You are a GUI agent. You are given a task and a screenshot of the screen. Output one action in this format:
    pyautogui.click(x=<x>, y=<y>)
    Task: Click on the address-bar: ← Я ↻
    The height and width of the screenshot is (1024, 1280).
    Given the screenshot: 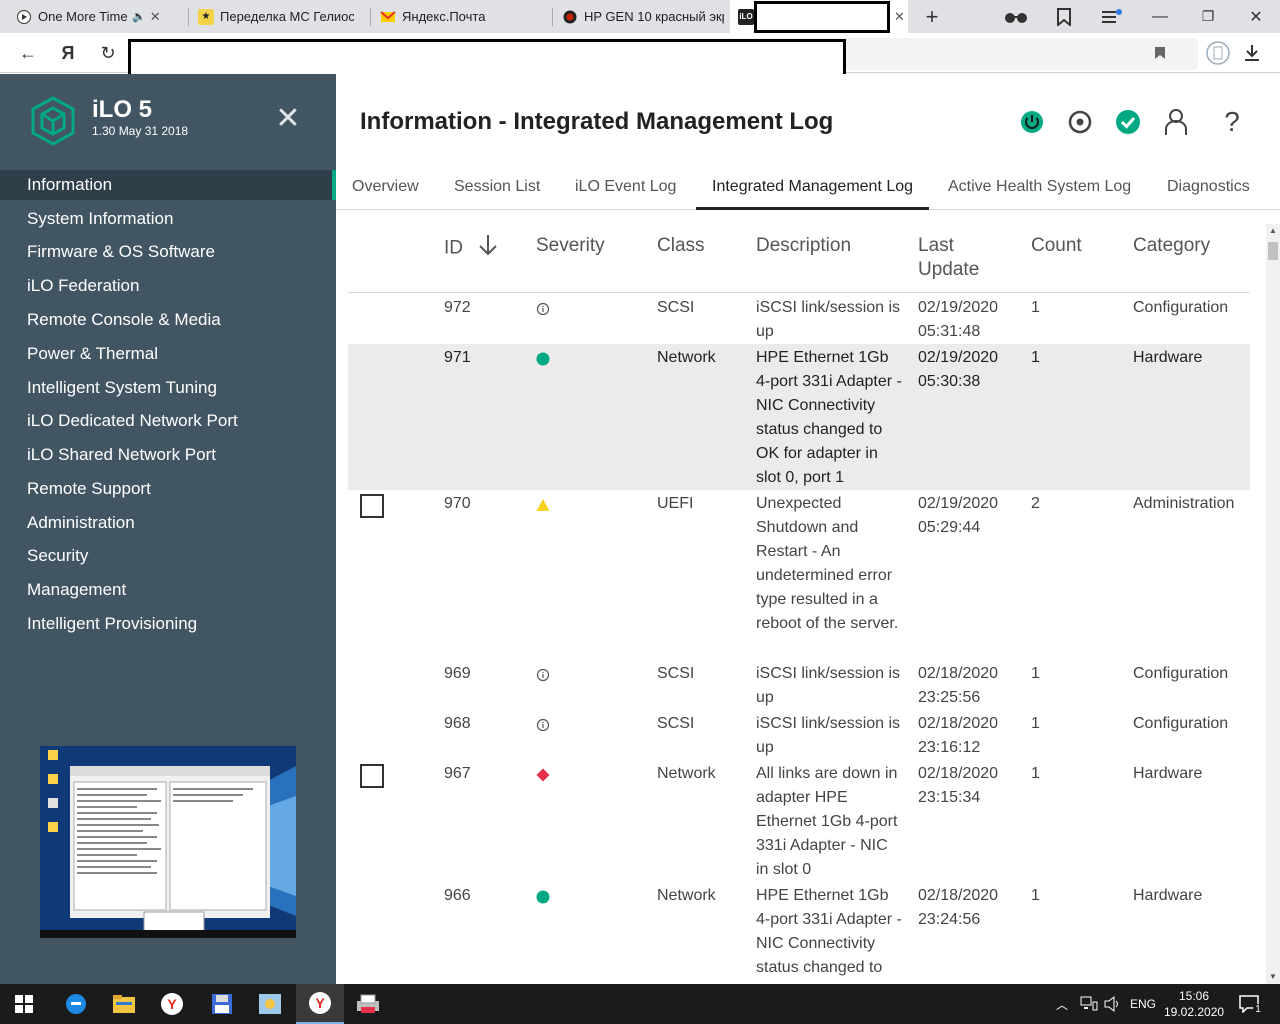 What is the action you would take?
    pyautogui.click(x=640, y=55)
    